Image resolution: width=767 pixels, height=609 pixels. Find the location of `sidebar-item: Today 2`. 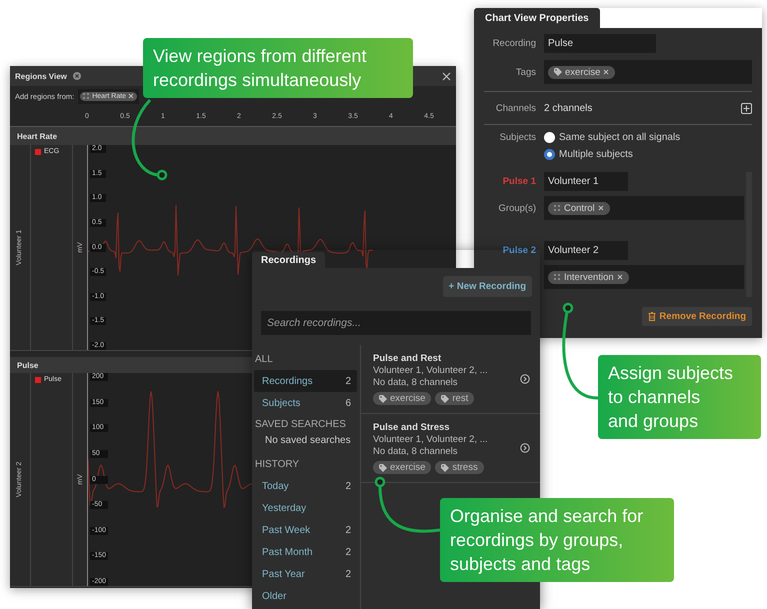

sidebar-item: Today 2 is located at coordinates (305, 486).